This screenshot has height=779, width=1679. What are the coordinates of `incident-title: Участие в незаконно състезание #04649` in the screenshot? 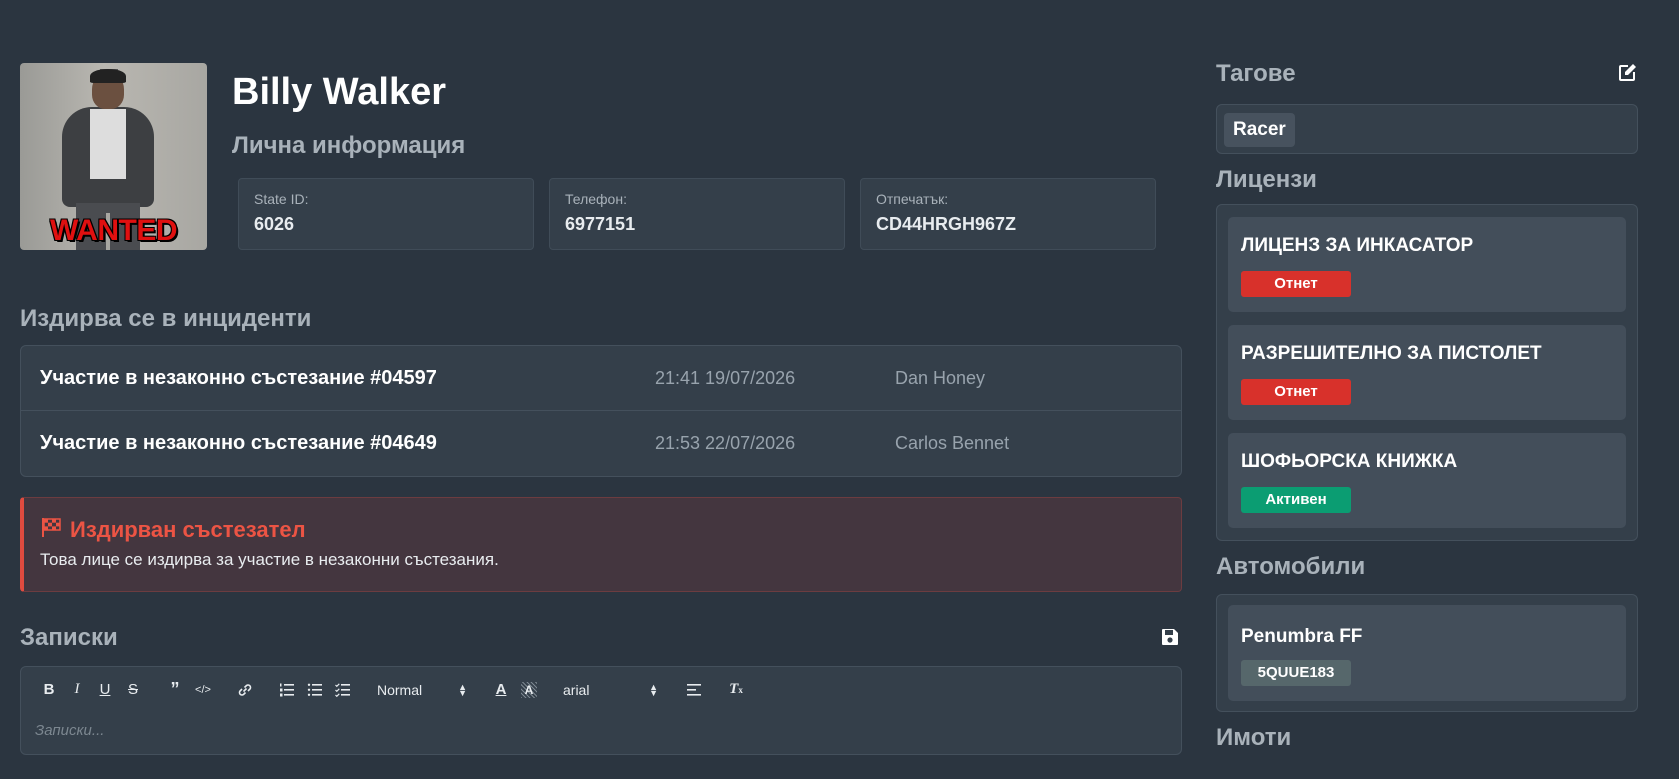 It's located at (238, 443).